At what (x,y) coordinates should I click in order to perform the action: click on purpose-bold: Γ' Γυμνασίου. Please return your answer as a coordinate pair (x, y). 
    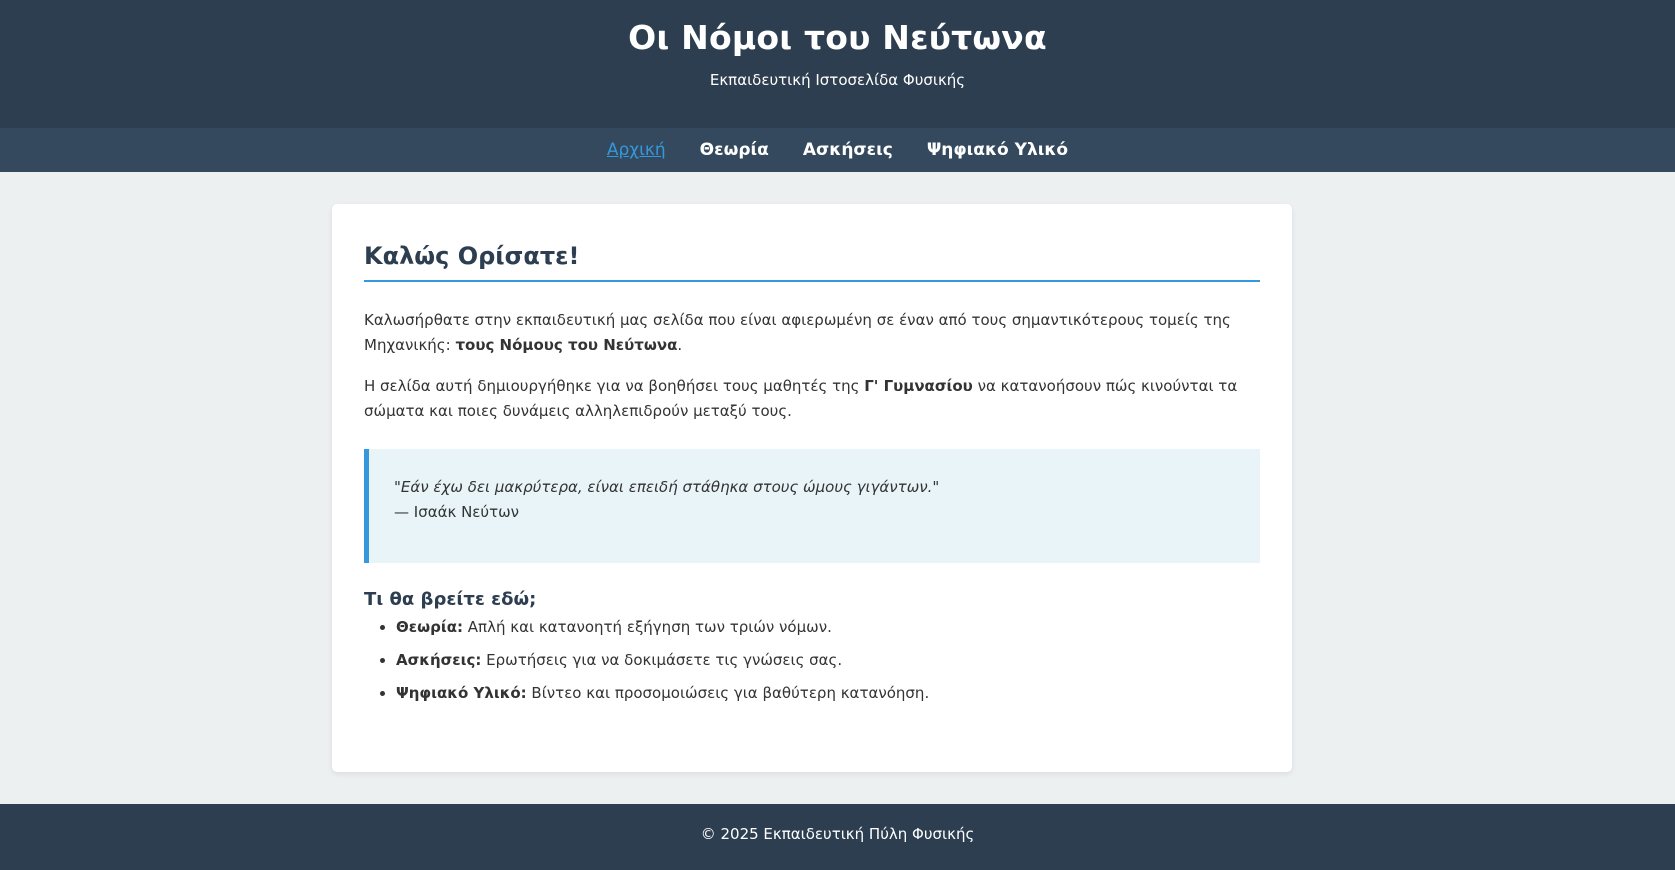
    Looking at the image, I should click on (918, 386).